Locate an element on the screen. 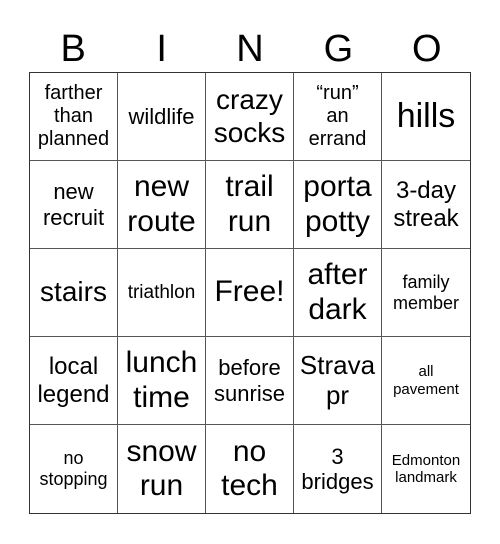 The height and width of the screenshot is (544, 500). cell-text: snow run is located at coordinates (161, 468).